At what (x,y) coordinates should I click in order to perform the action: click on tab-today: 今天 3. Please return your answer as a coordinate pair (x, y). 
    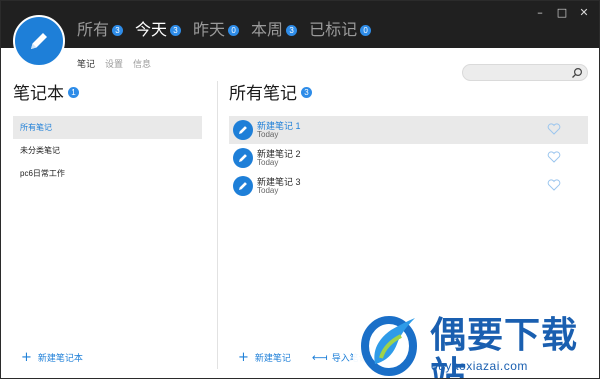
    Looking at the image, I should click on (158, 31).